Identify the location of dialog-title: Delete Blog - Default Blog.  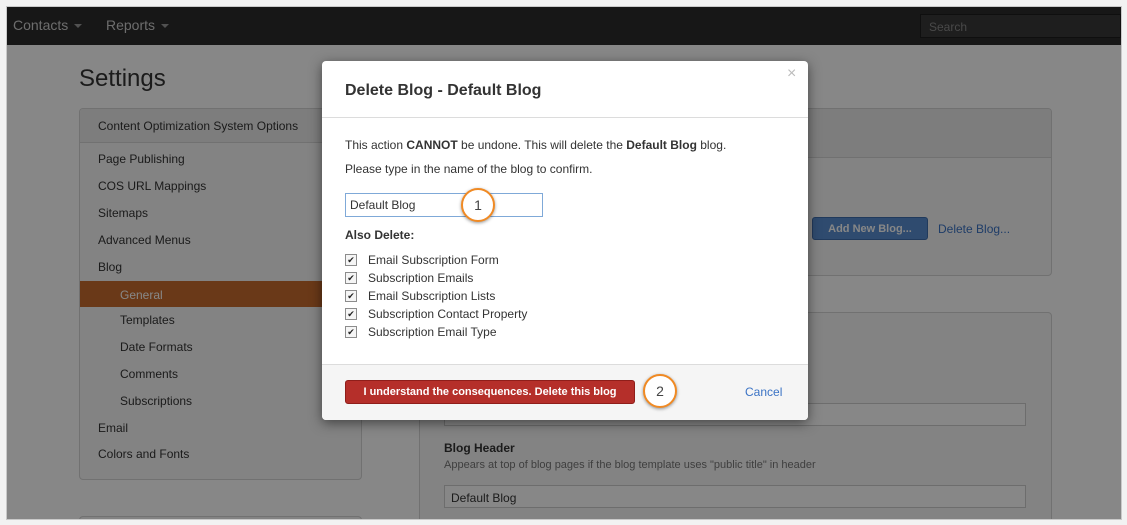
(443, 90).